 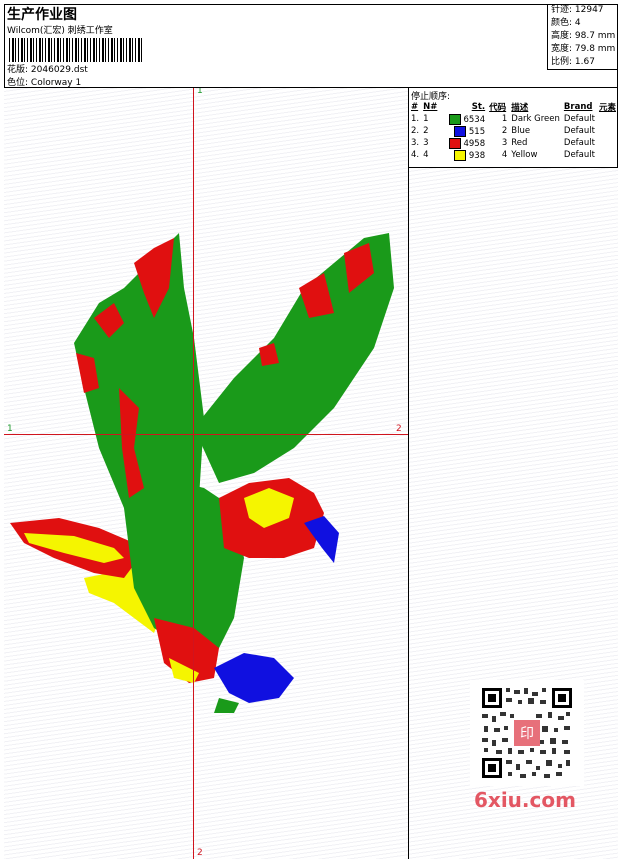 I want to click on row-stitches: 4958, so click(x=465, y=143).